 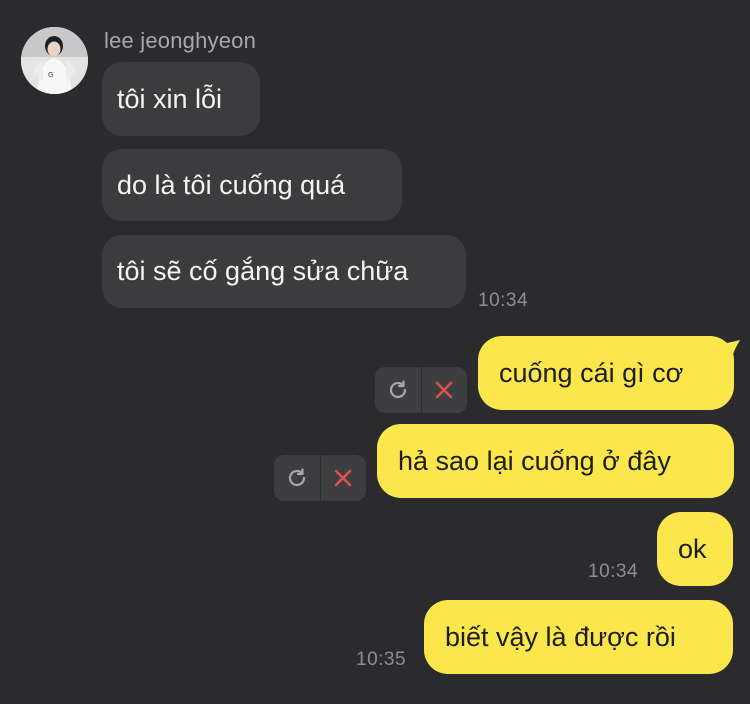 I want to click on incoming-message: tôi sẽ cố gắng sửa chữa, so click(x=284, y=271).